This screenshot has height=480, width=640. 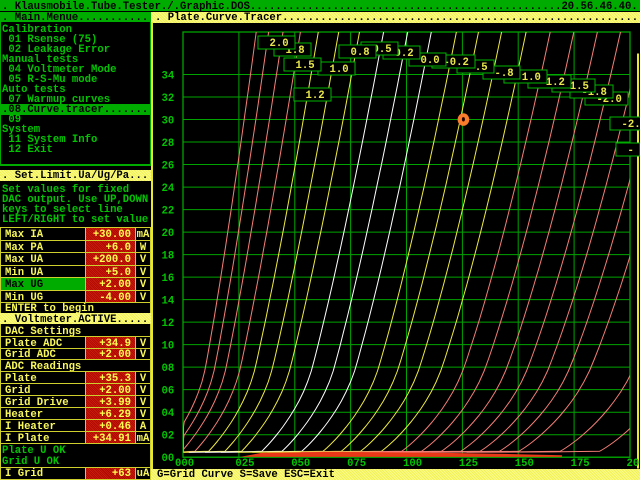 I want to click on svg-text: 06, so click(x=168, y=392).